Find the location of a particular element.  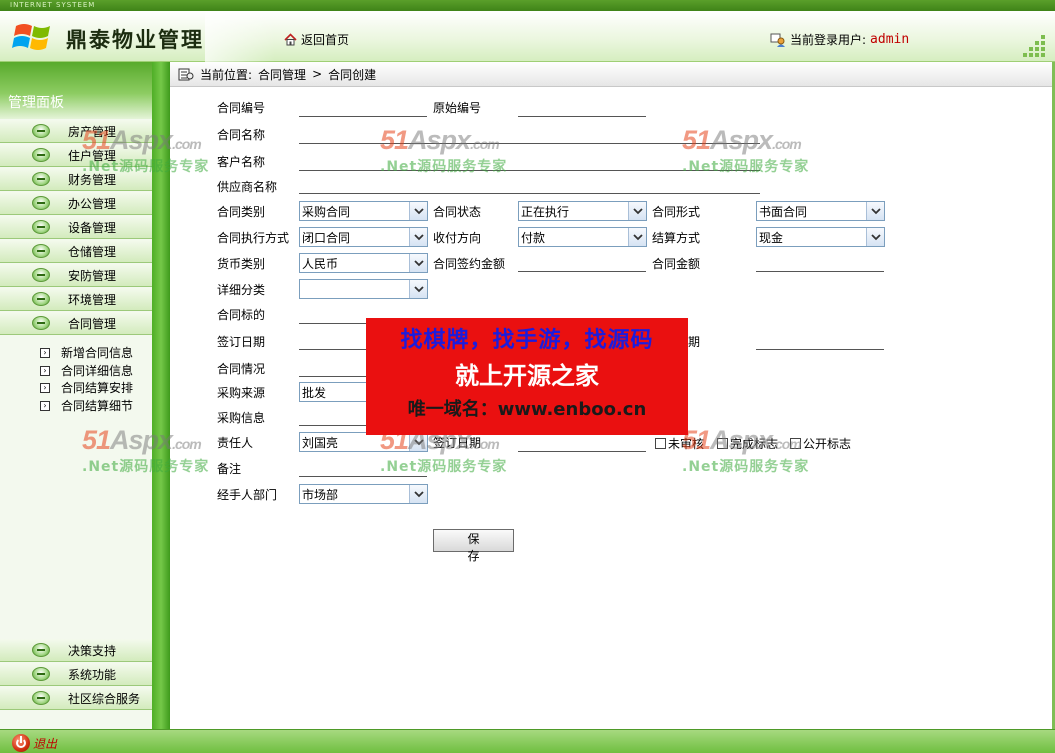

currency-select: 人民币 is located at coordinates (363, 263).